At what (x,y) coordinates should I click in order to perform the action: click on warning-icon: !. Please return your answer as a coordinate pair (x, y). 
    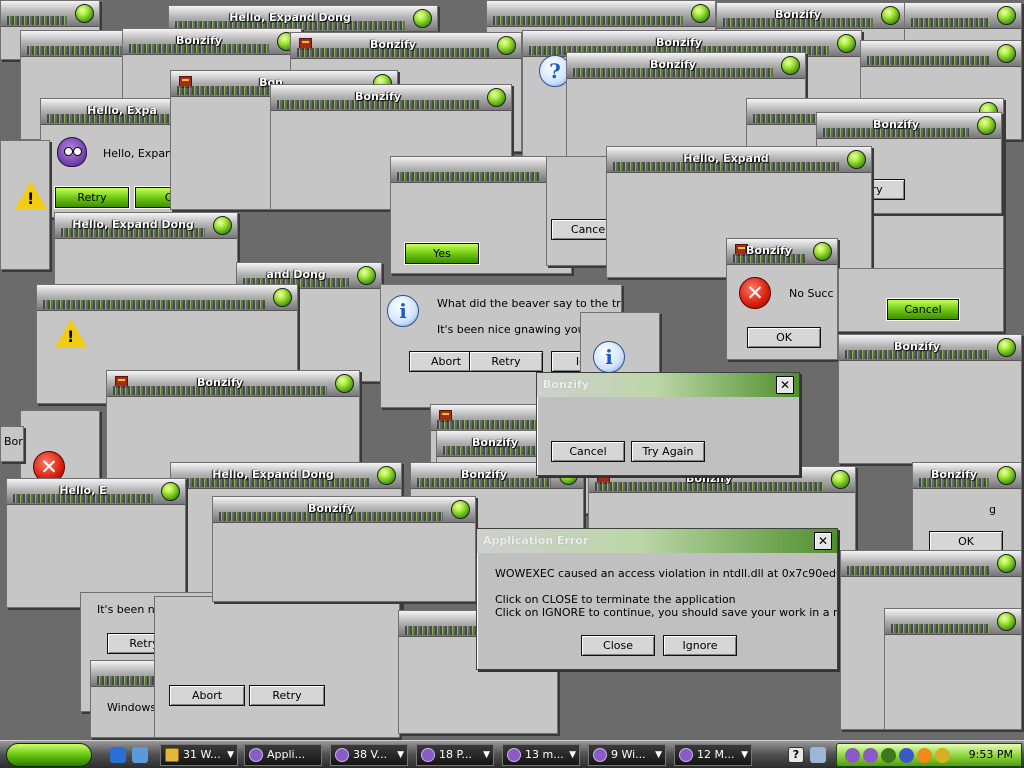
    Looking at the image, I should click on (31, 195).